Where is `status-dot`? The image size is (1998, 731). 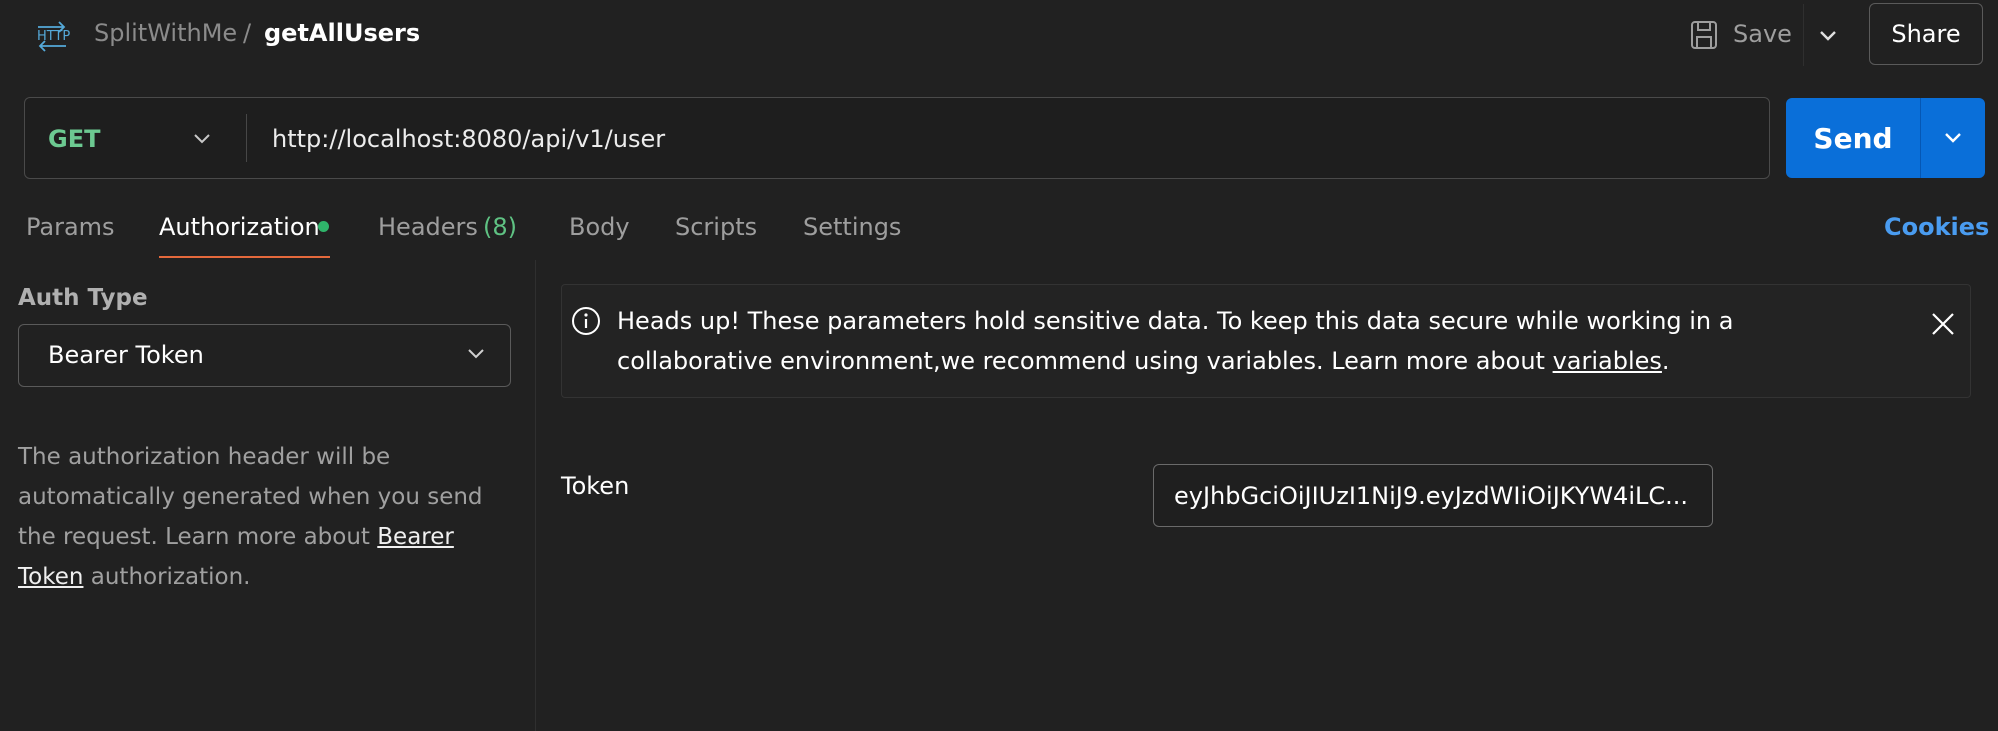 status-dot is located at coordinates (323, 226).